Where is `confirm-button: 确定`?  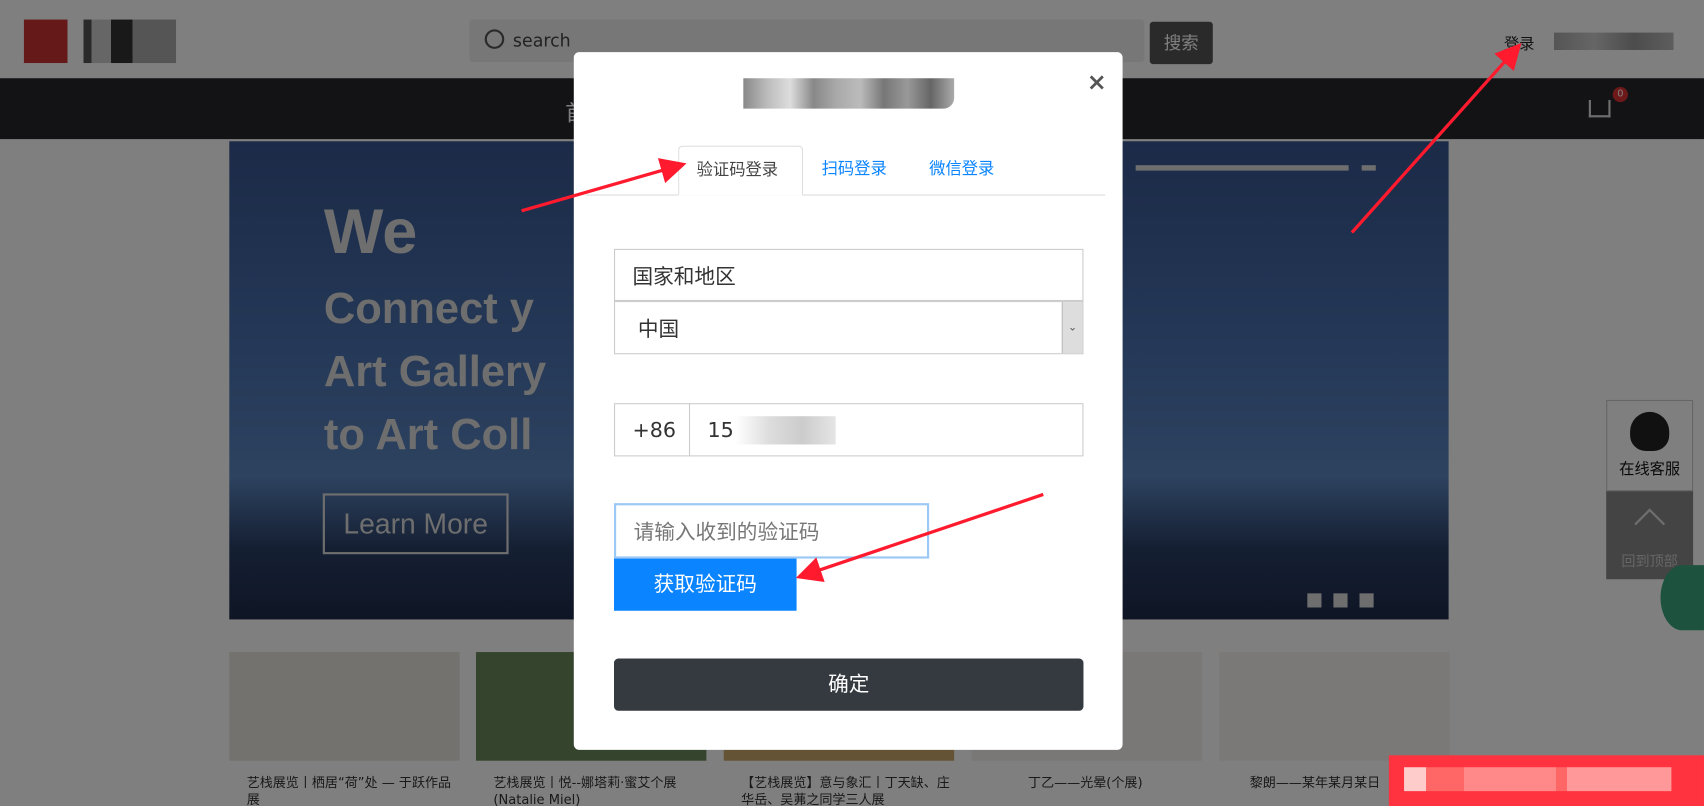
confirm-button: 确定 is located at coordinates (849, 684).